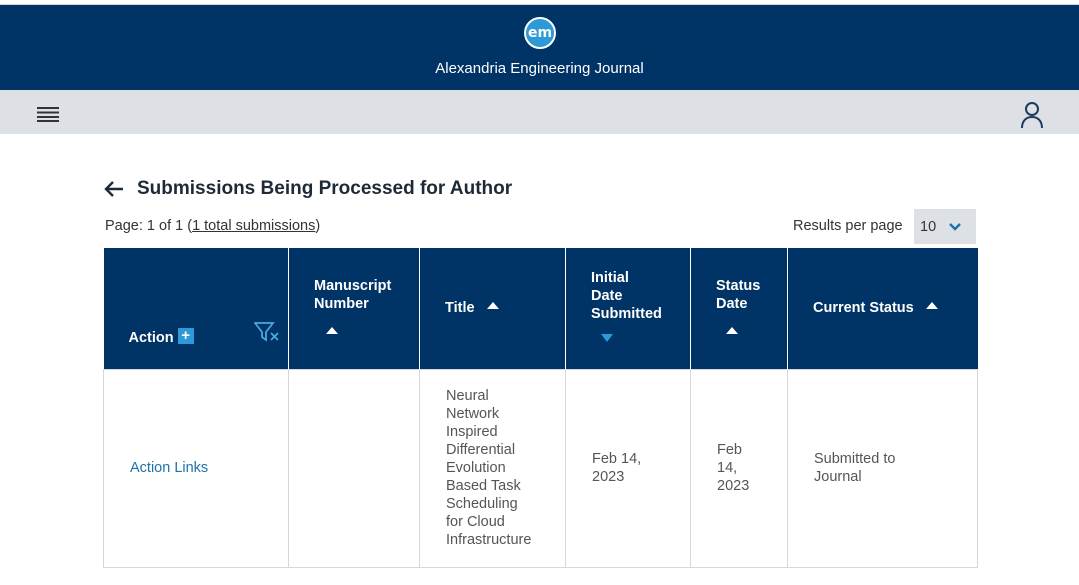  I want to click on cell-initial-date: Feb 14, 2023, so click(628, 468).